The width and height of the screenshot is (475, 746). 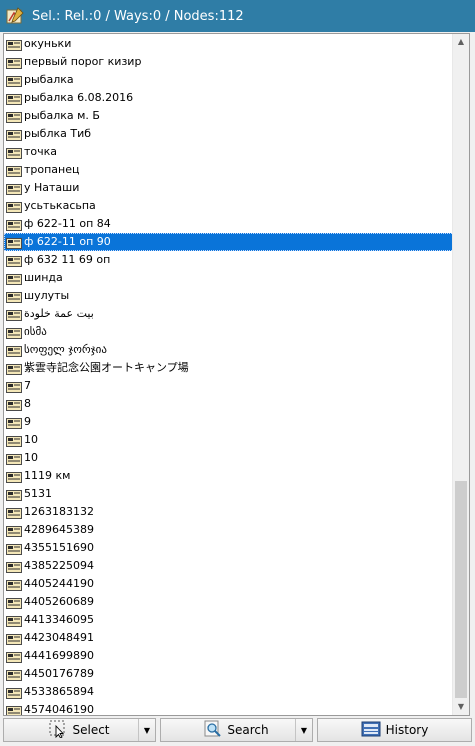 What do you see at coordinates (229, 512) in the screenshot?
I see `list-item: 1263183132` at bounding box center [229, 512].